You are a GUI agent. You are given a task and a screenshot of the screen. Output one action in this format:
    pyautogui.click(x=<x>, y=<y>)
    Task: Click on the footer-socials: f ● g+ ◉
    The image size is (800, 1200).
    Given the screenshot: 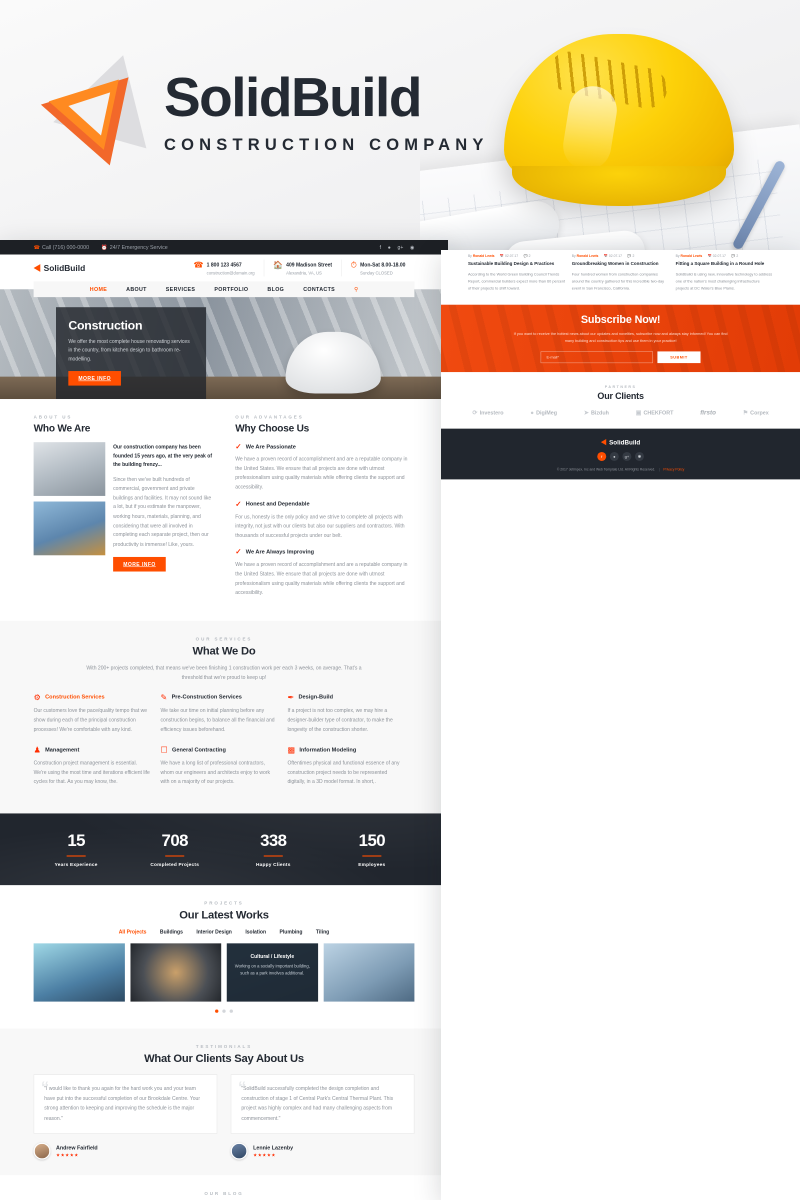 What is the action you would take?
    pyautogui.click(x=620, y=456)
    